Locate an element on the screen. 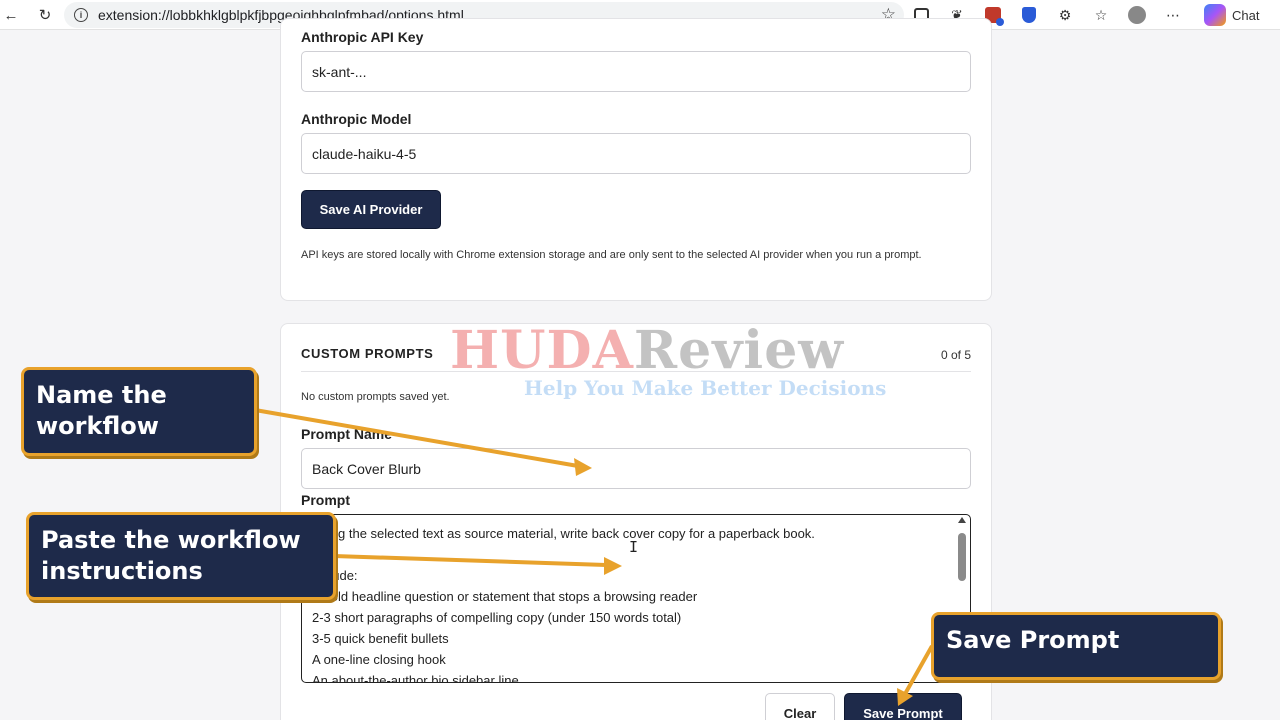  favorites-icon: ☆ is located at coordinates (1101, 15).